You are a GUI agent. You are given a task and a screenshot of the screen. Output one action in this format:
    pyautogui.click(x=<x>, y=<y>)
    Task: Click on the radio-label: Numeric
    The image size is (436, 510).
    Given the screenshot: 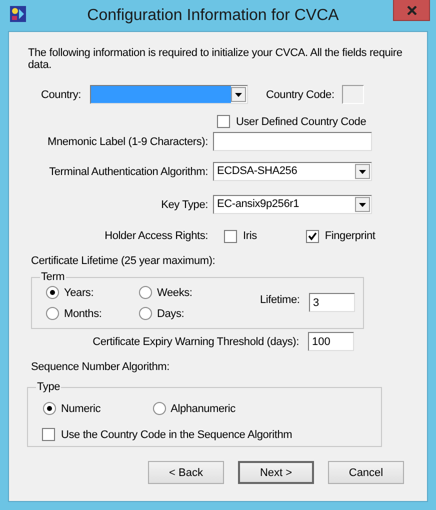 What is the action you would take?
    pyautogui.click(x=81, y=408)
    